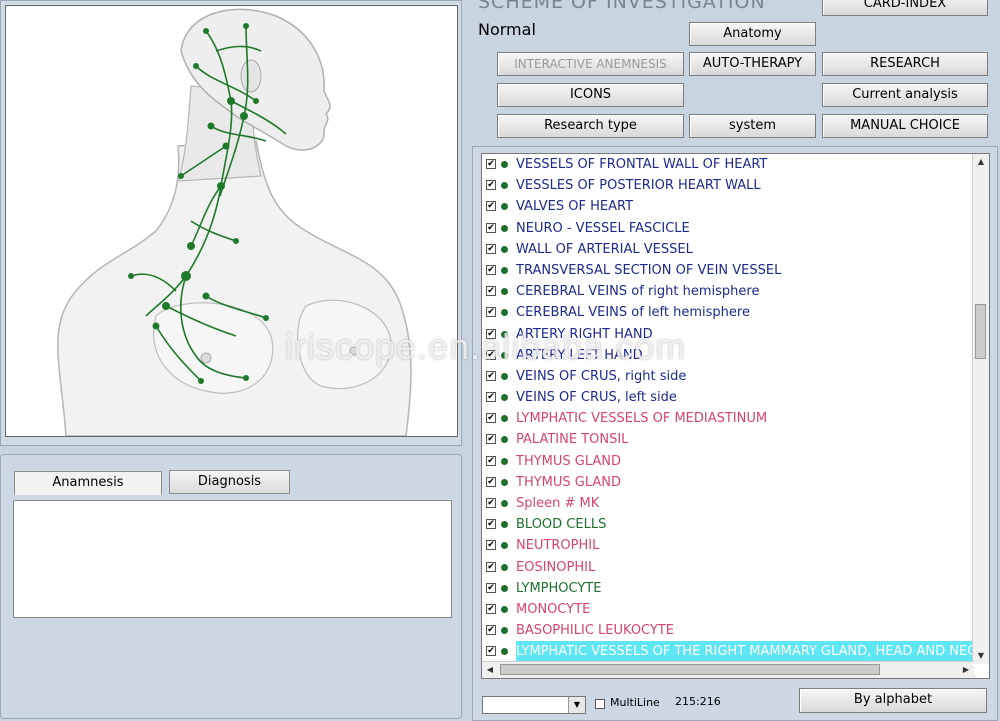 The width and height of the screenshot is (1000, 721). I want to click on scroll-left-icon: ◀, so click(490, 670).